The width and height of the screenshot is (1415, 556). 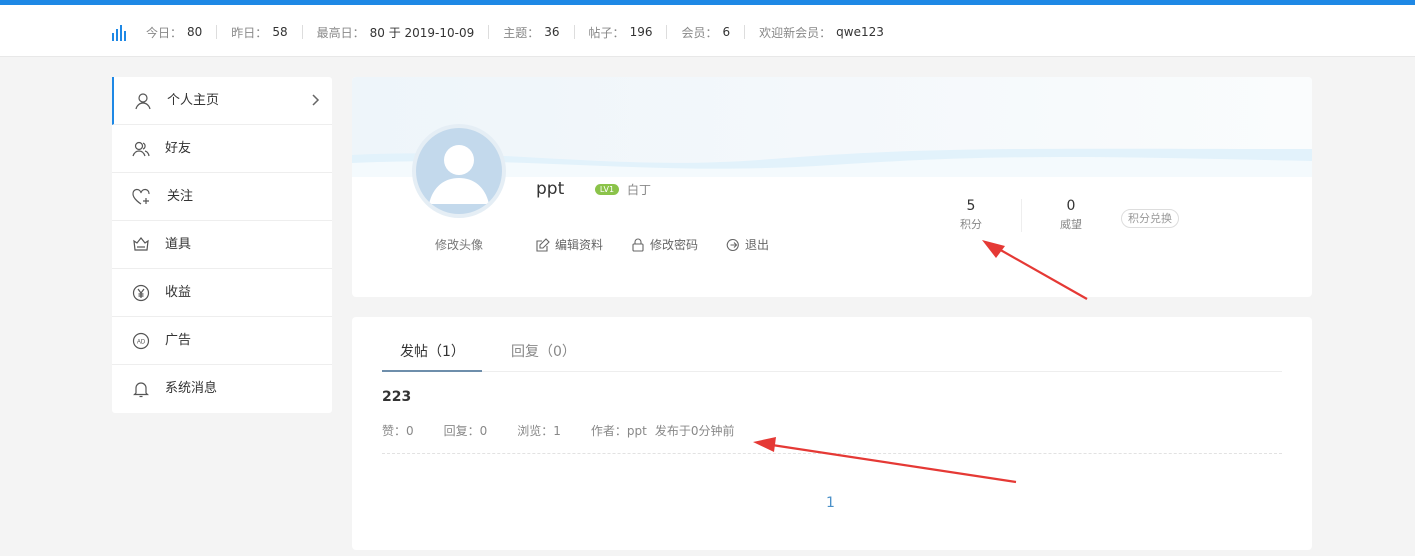 I want to click on edit-icon, so click(x=543, y=244).